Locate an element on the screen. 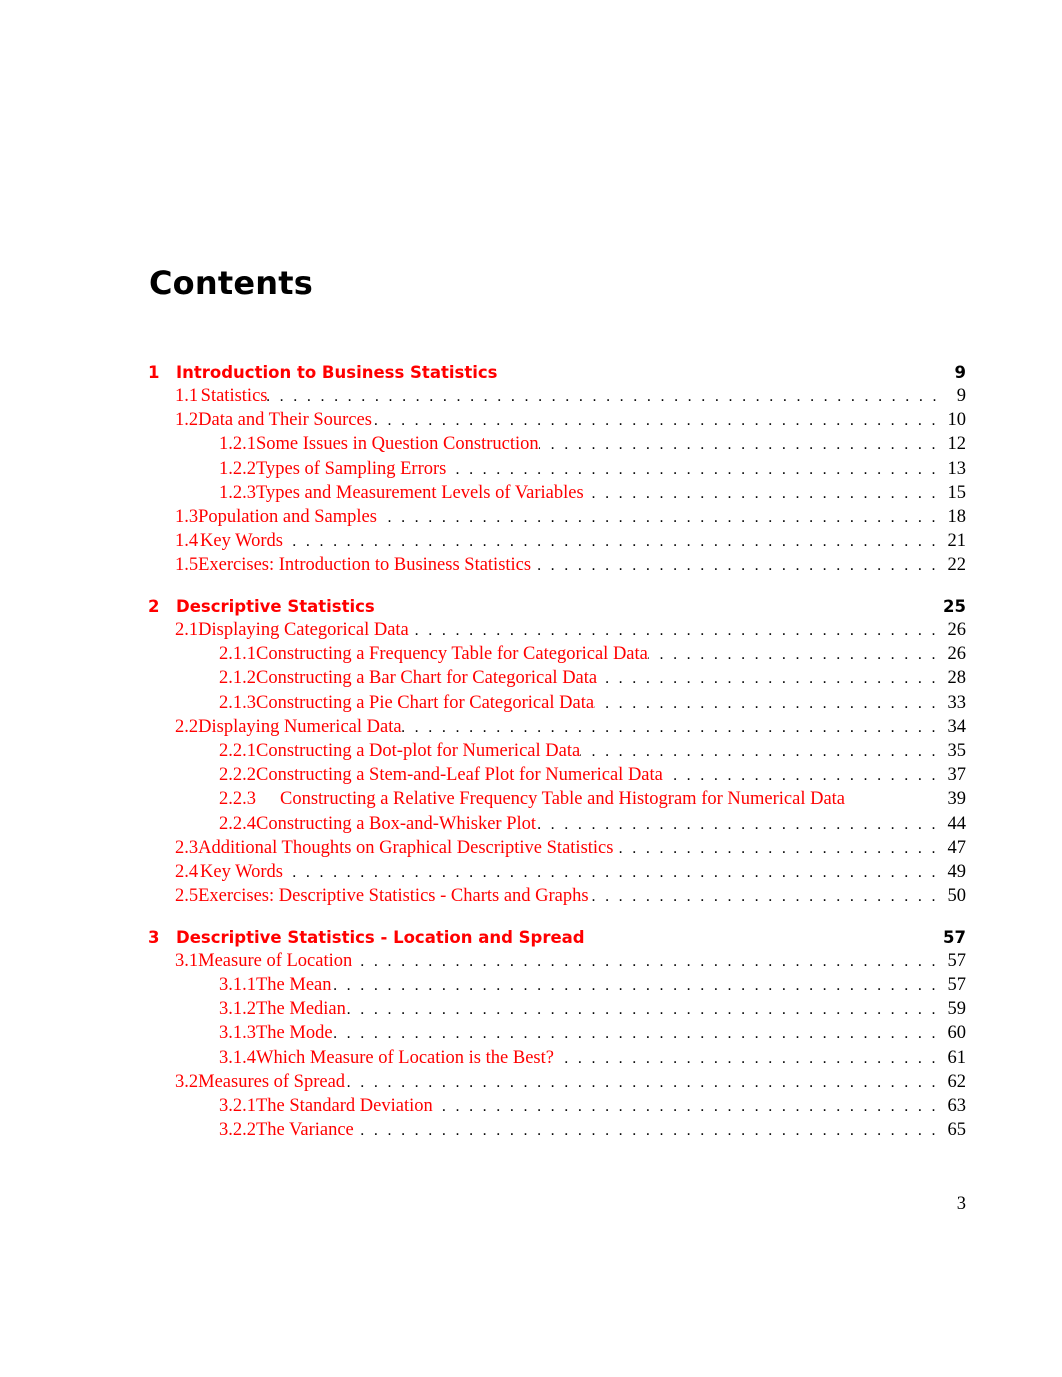  section-number: 1.1 is located at coordinates (187, 396).